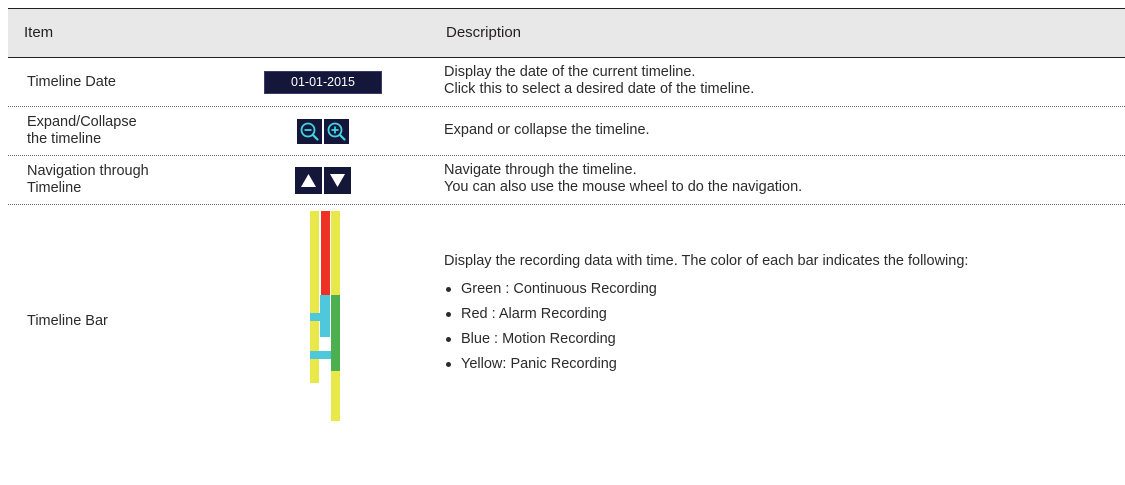  Describe the element at coordinates (317, 317) in the screenshot. I see `timeline-bar-blue-horizontal-top` at that location.